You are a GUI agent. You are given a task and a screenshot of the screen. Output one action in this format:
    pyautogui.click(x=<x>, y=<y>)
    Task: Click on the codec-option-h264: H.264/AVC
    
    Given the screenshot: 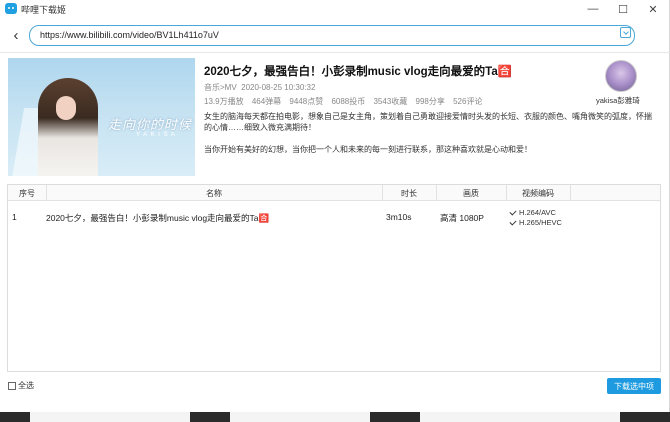 What is the action you would take?
    pyautogui.click(x=532, y=212)
    